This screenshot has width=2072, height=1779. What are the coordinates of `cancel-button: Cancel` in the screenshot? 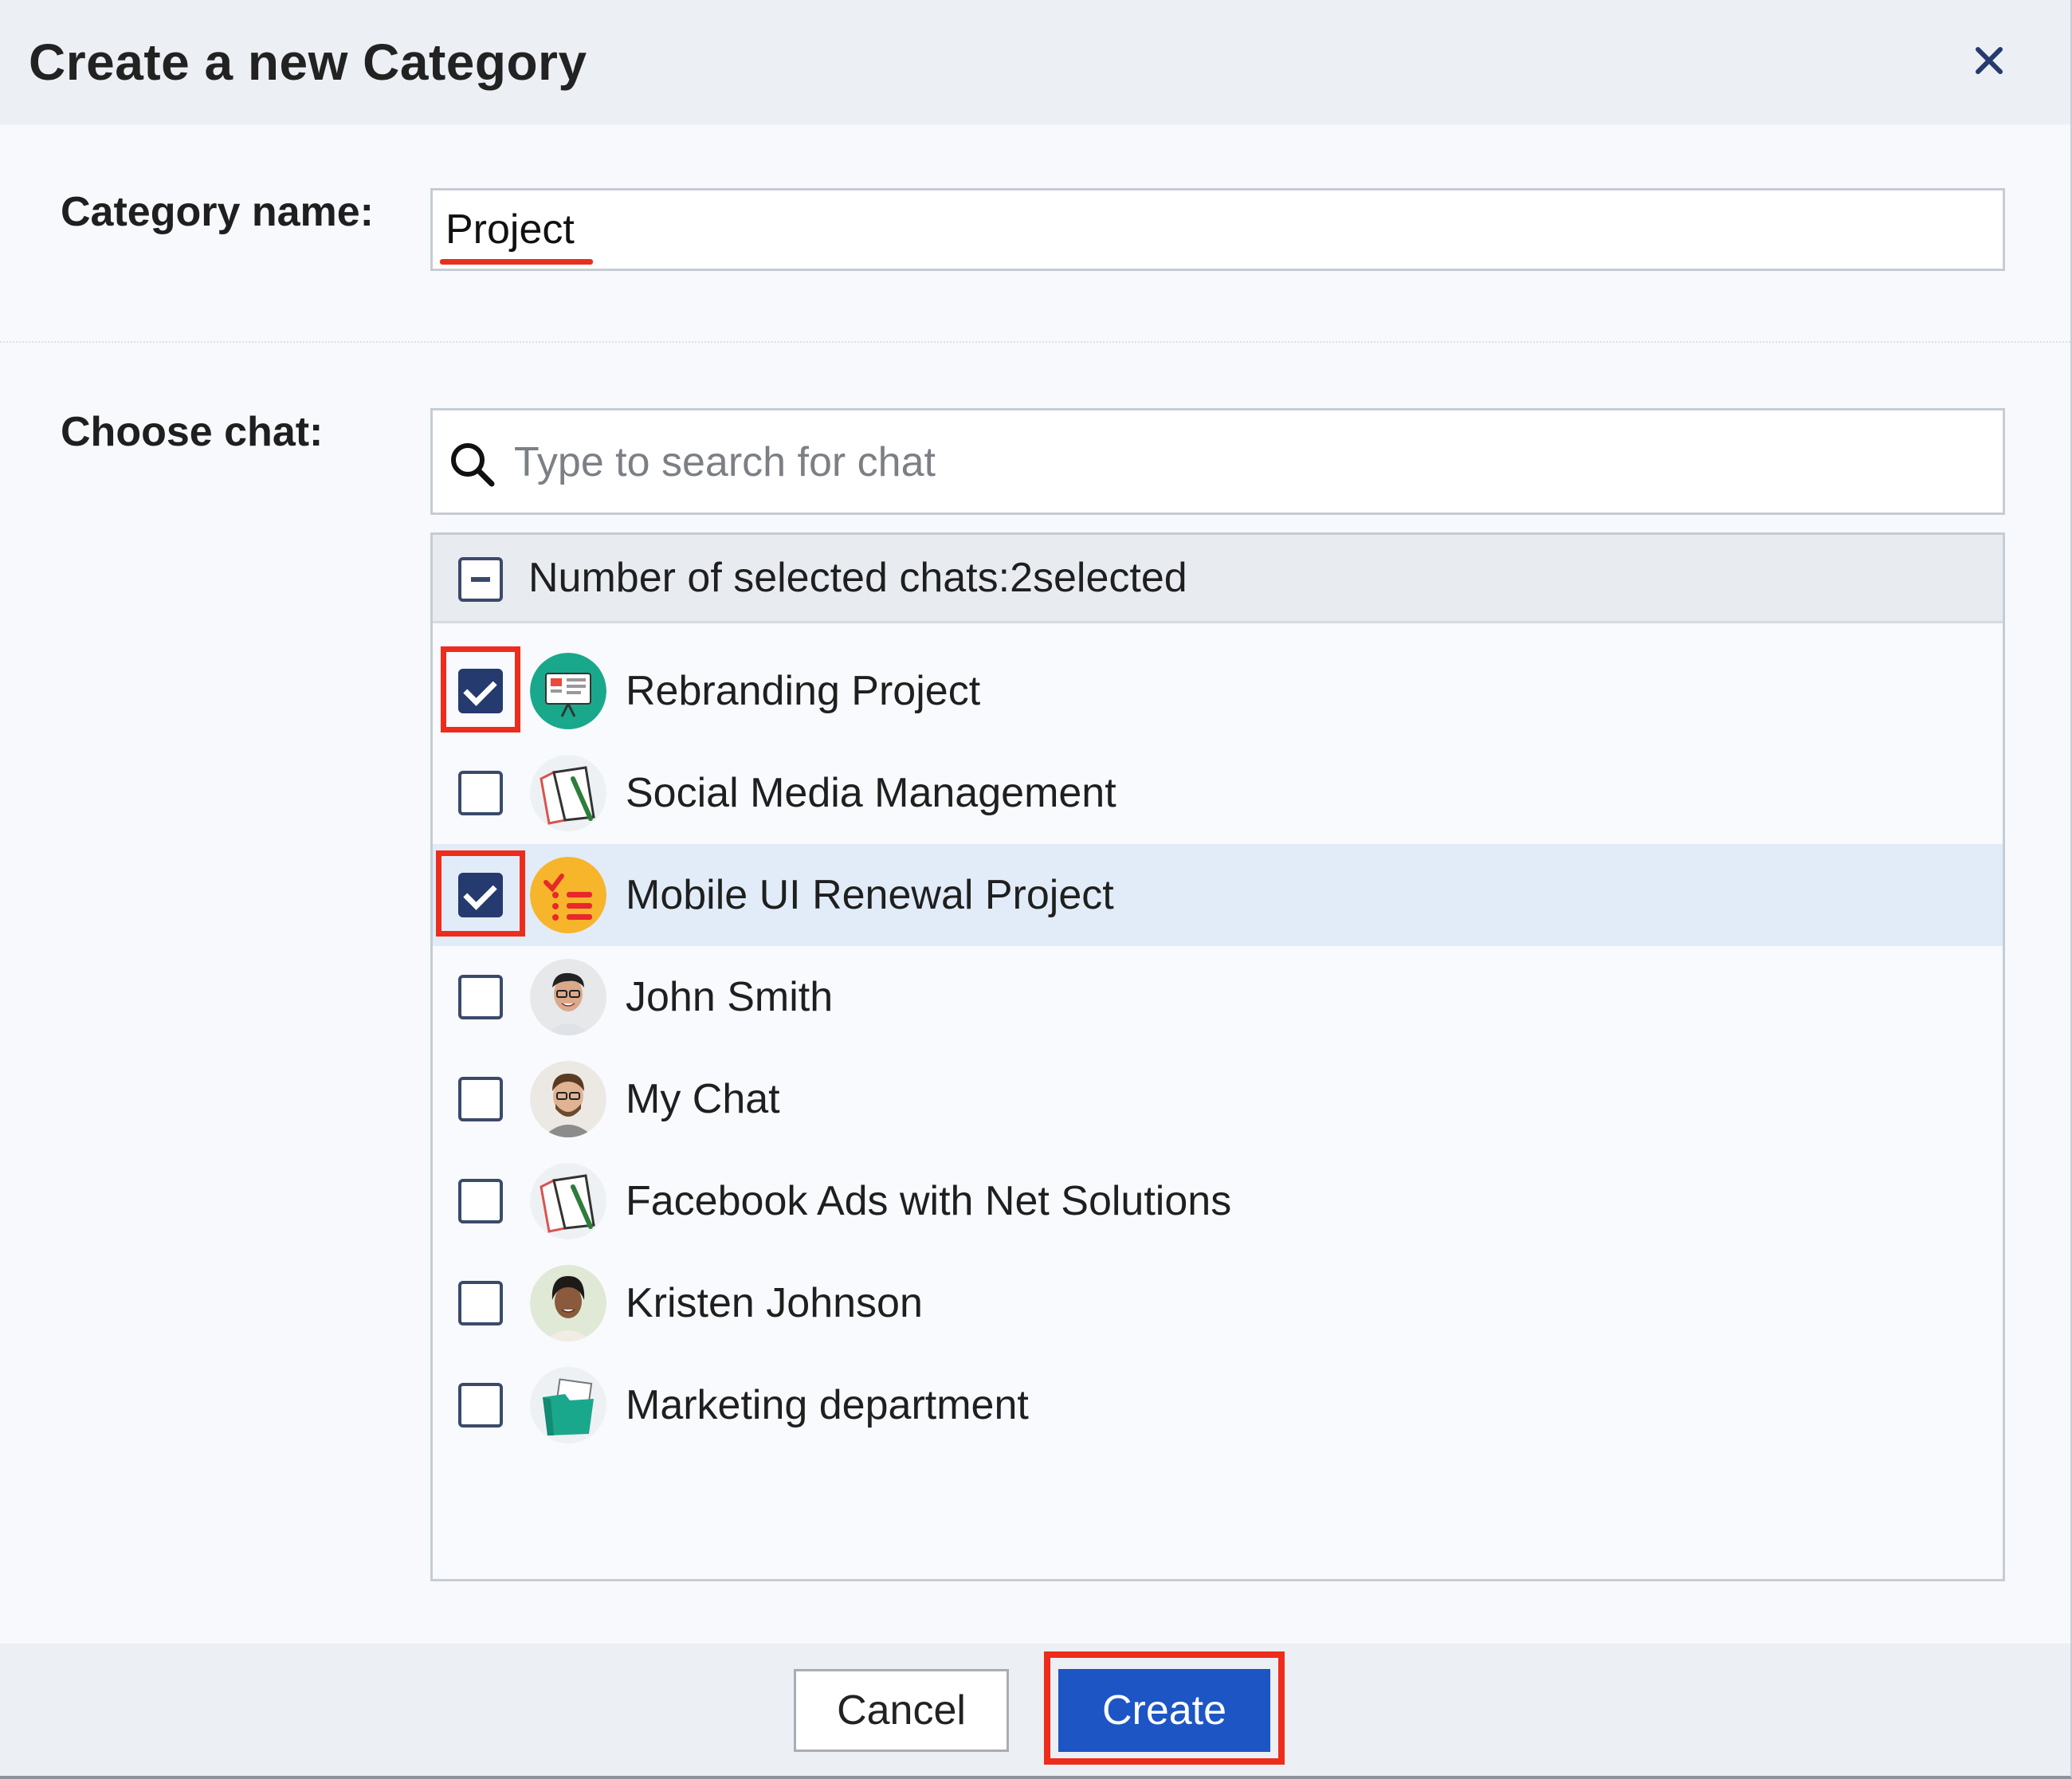 It's located at (901, 1710).